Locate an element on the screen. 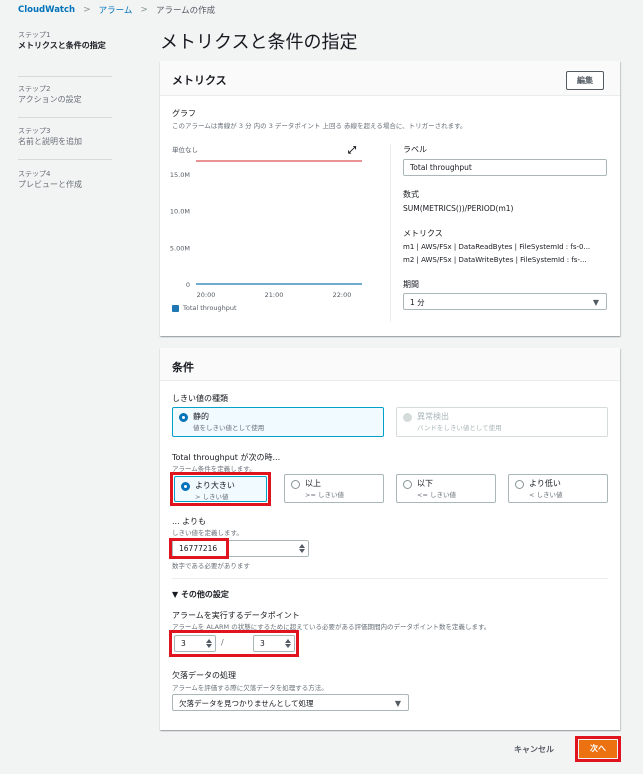 The image size is (643, 774). edit-button: 編集 is located at coordinates (585, 80).